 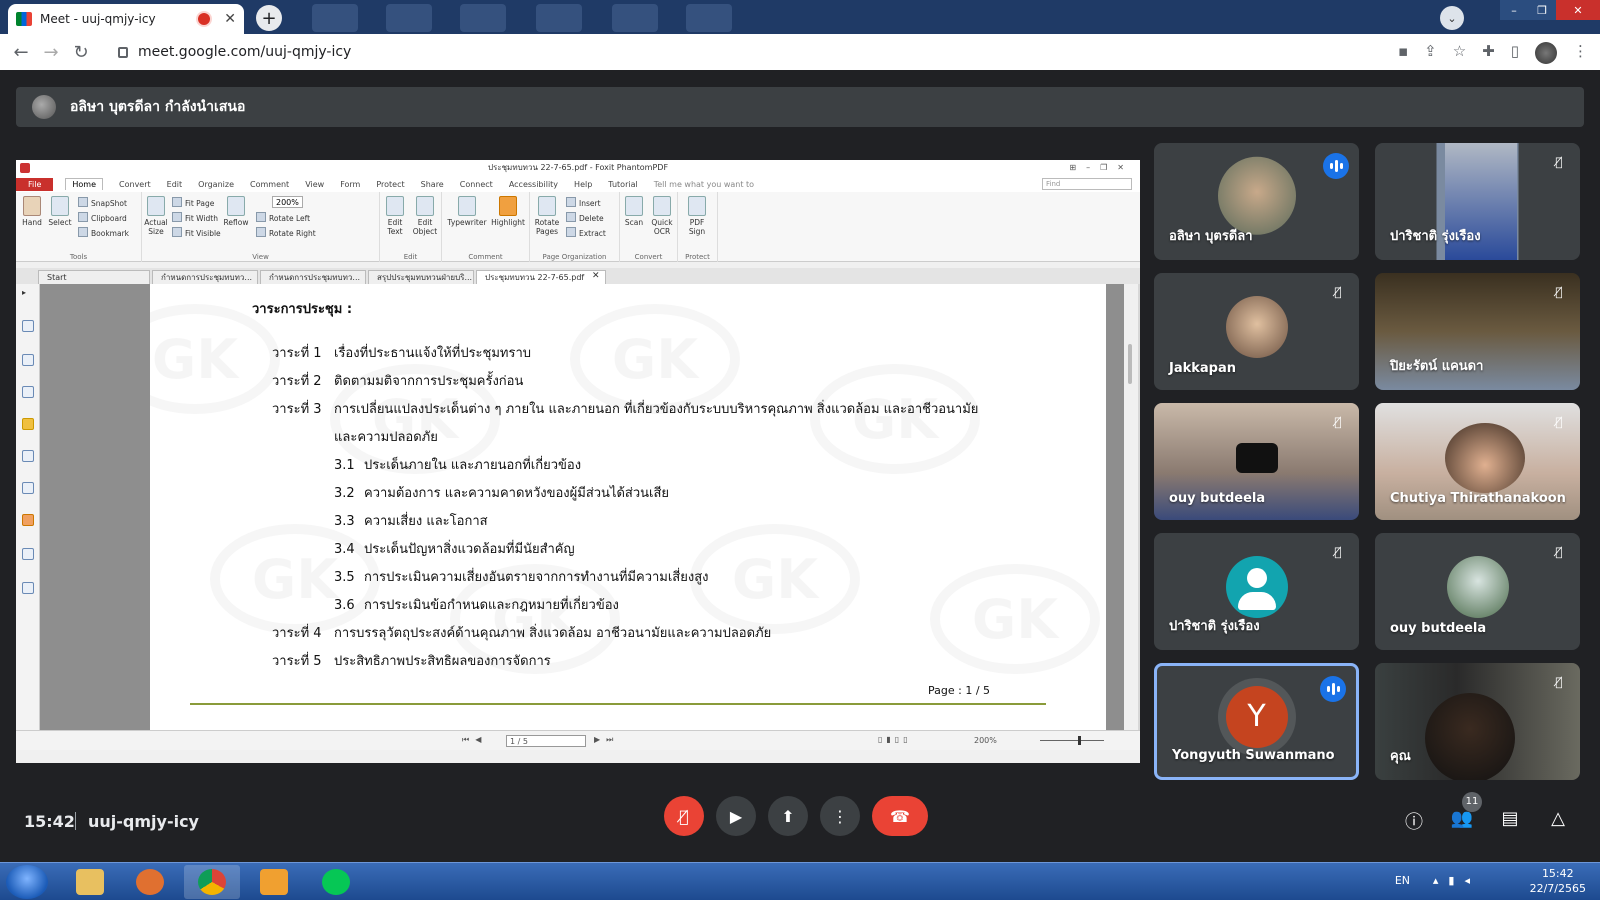 I want to click on attachment-icon, so click(x=28, y=456).